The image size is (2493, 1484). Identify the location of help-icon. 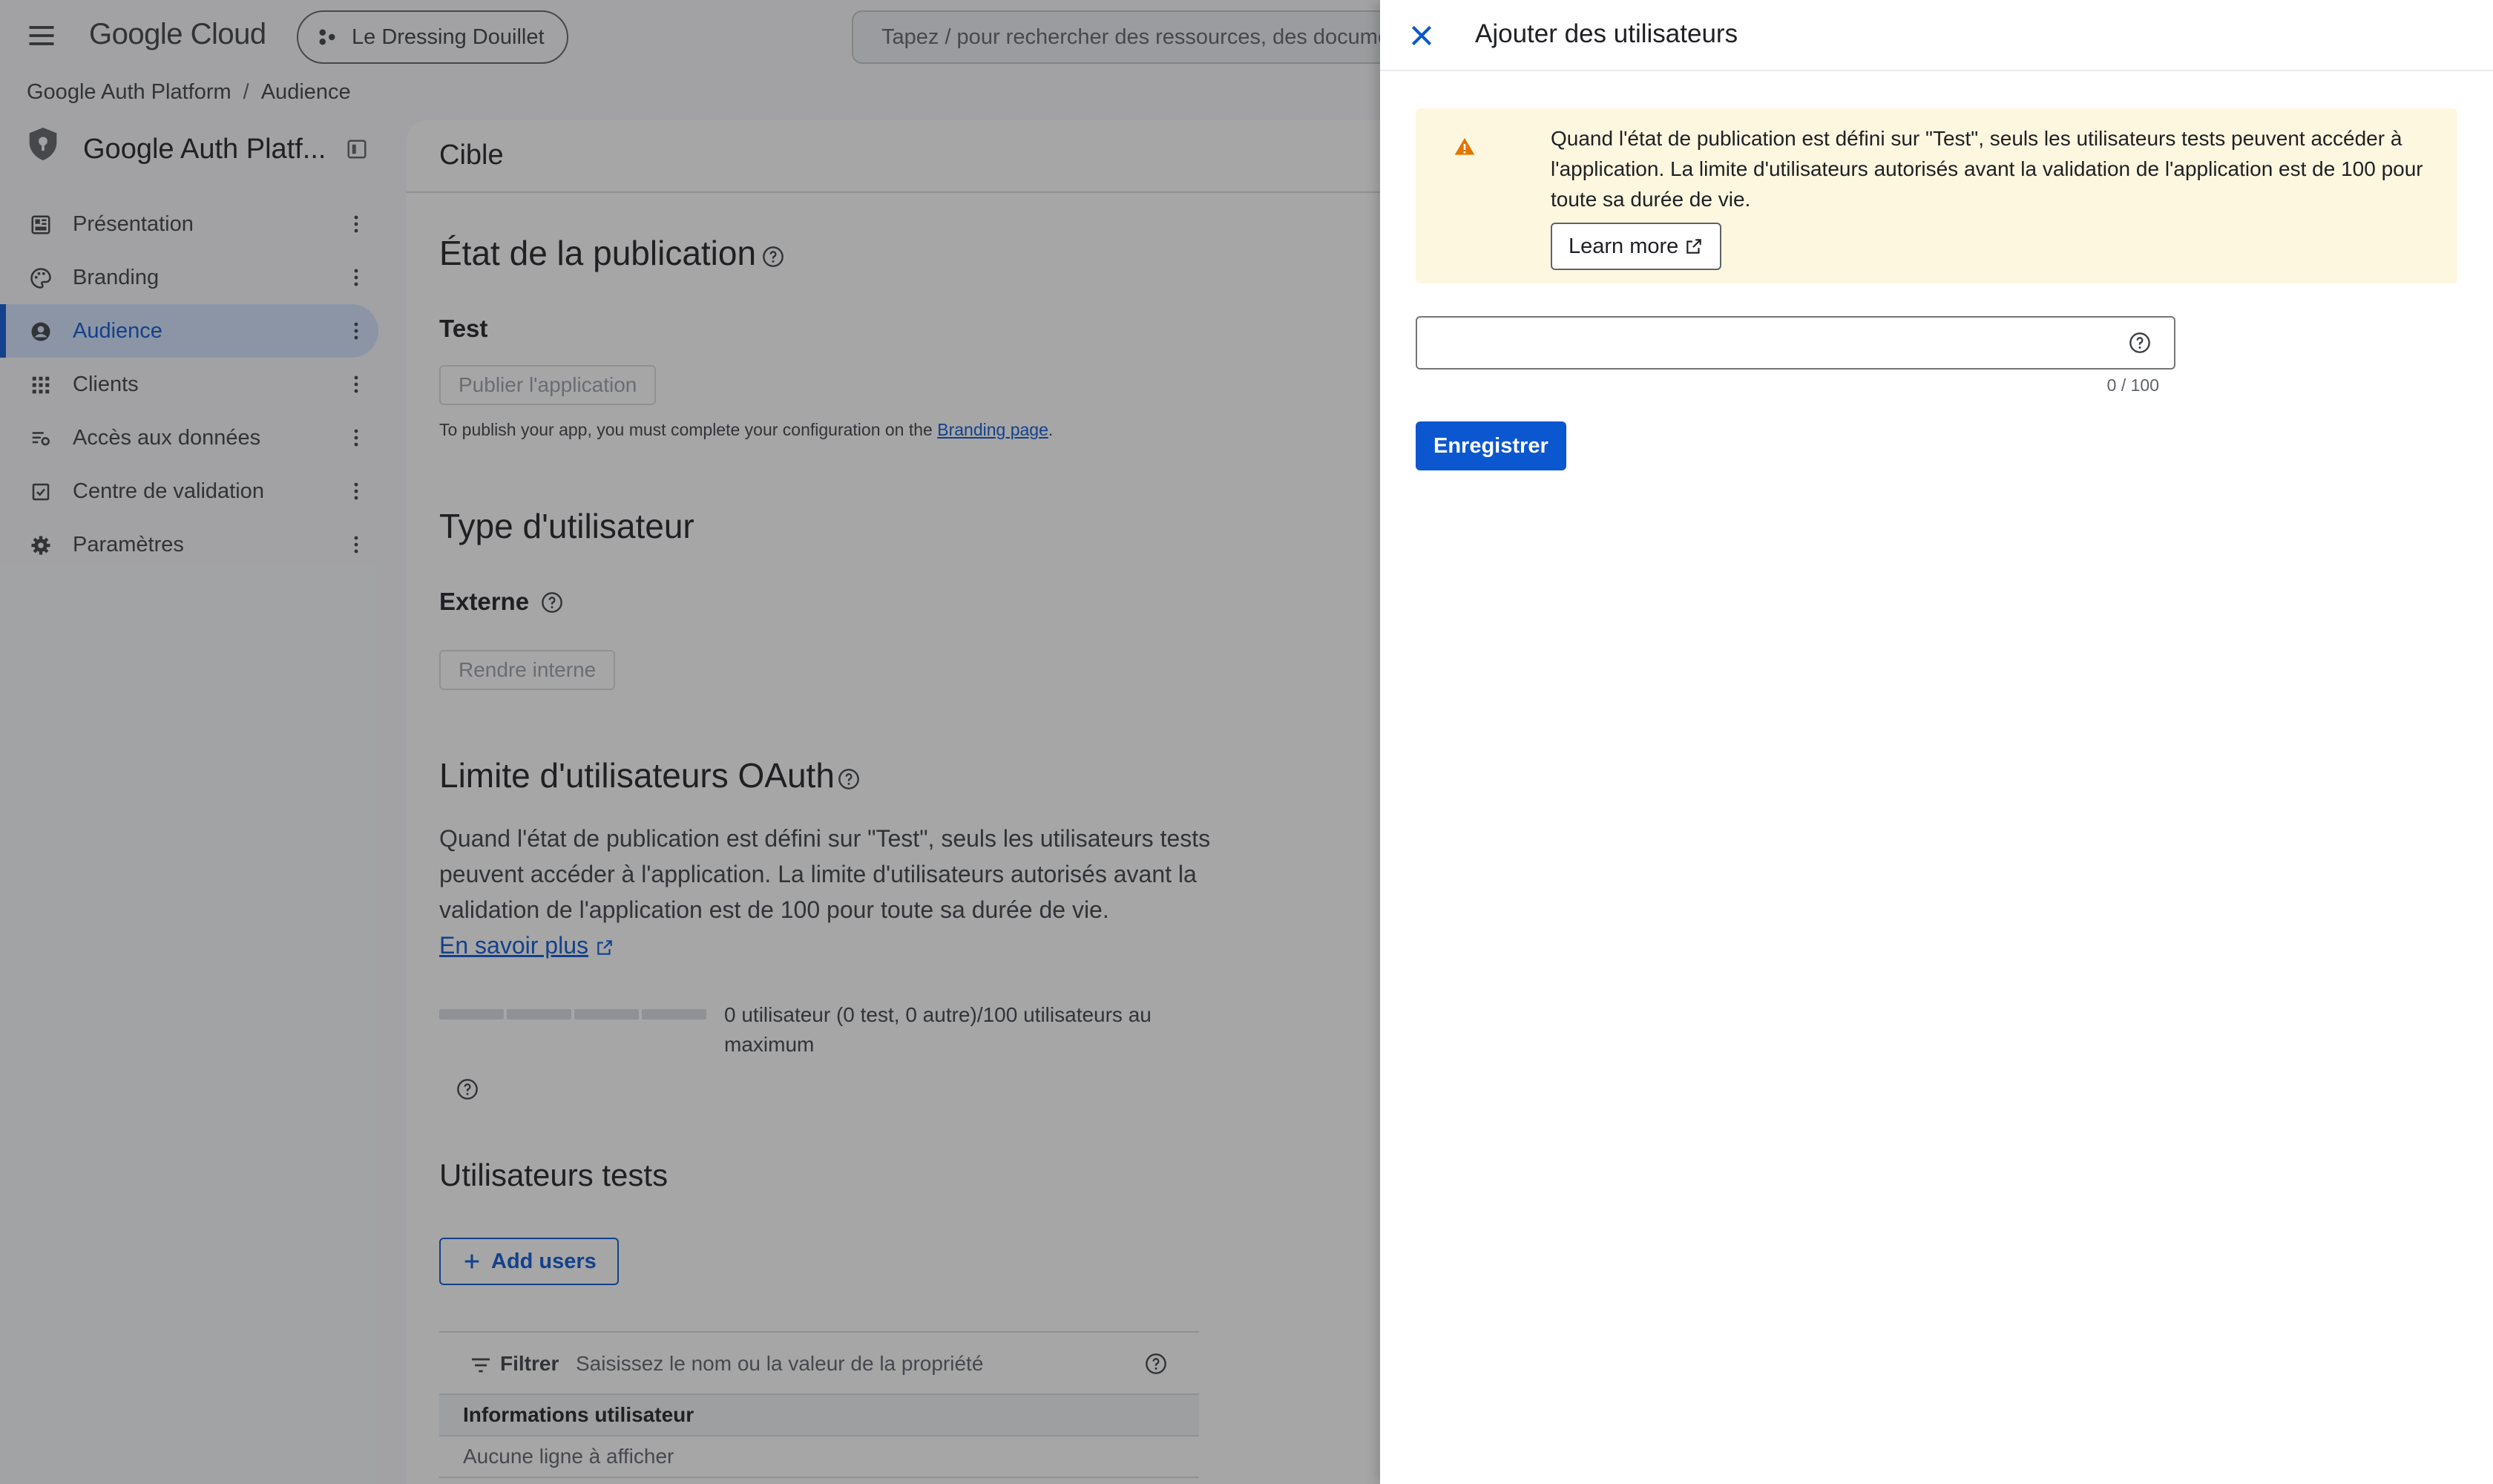
(2140, 343).